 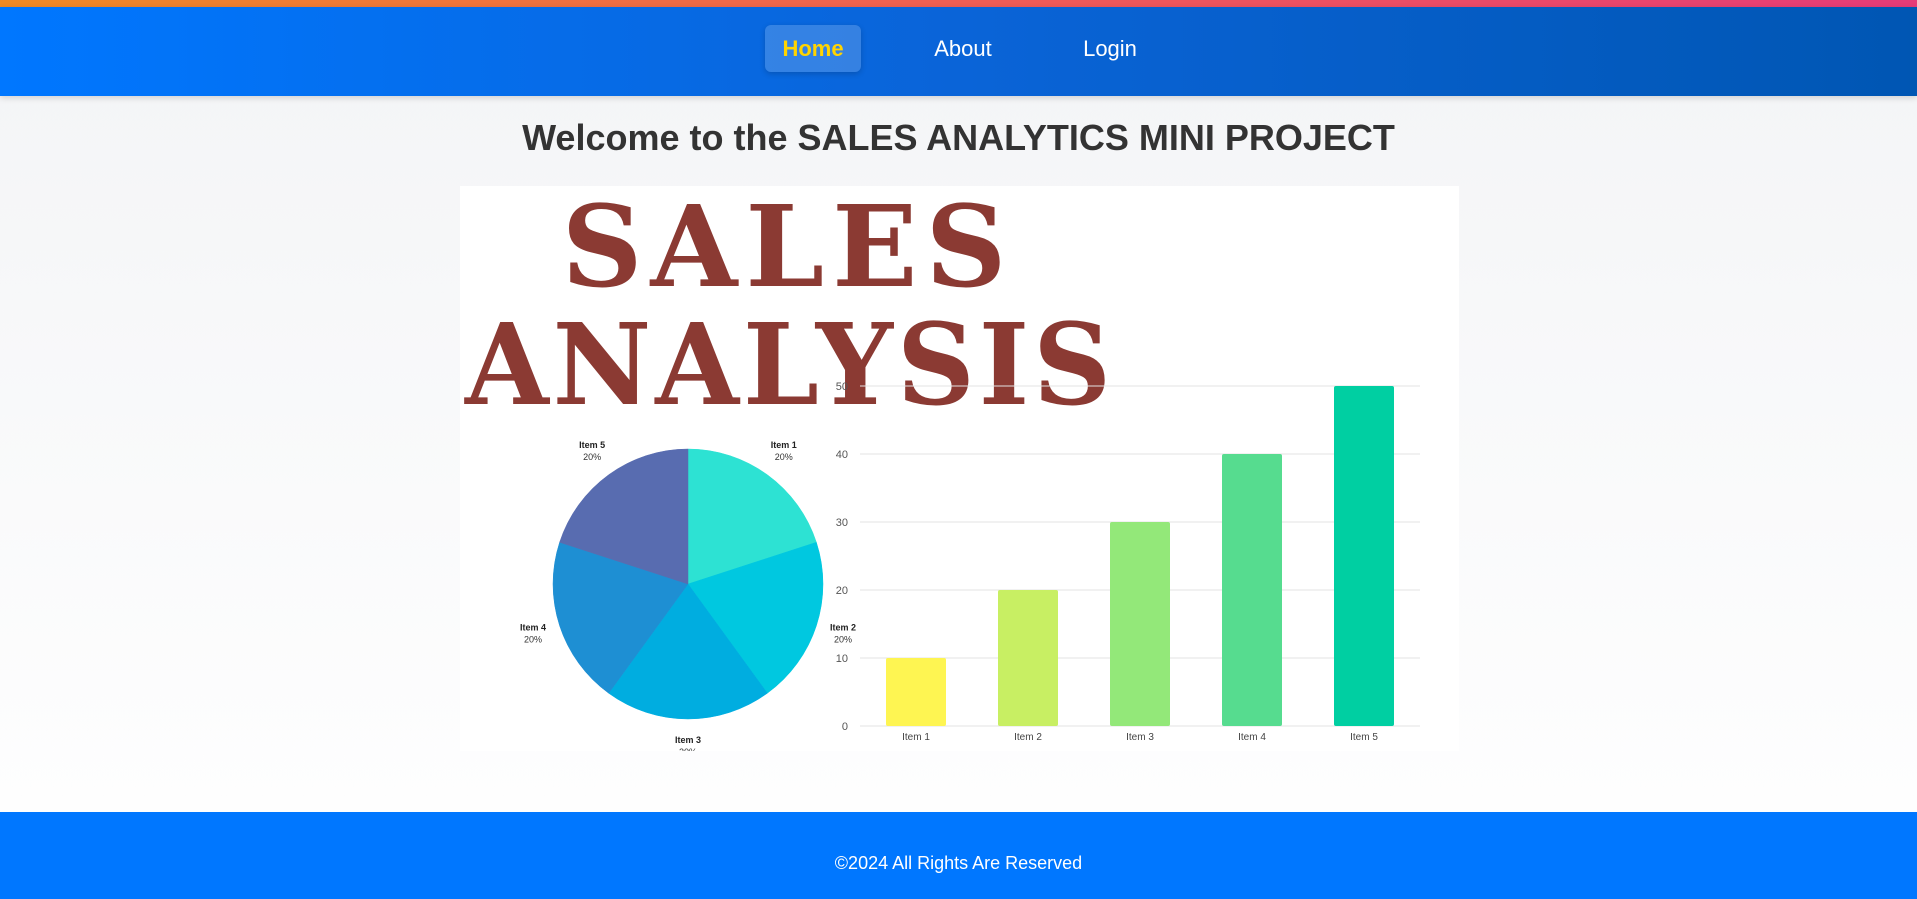 I want to click on bar-y-tick-label: 0, so click(x=845, y=727).